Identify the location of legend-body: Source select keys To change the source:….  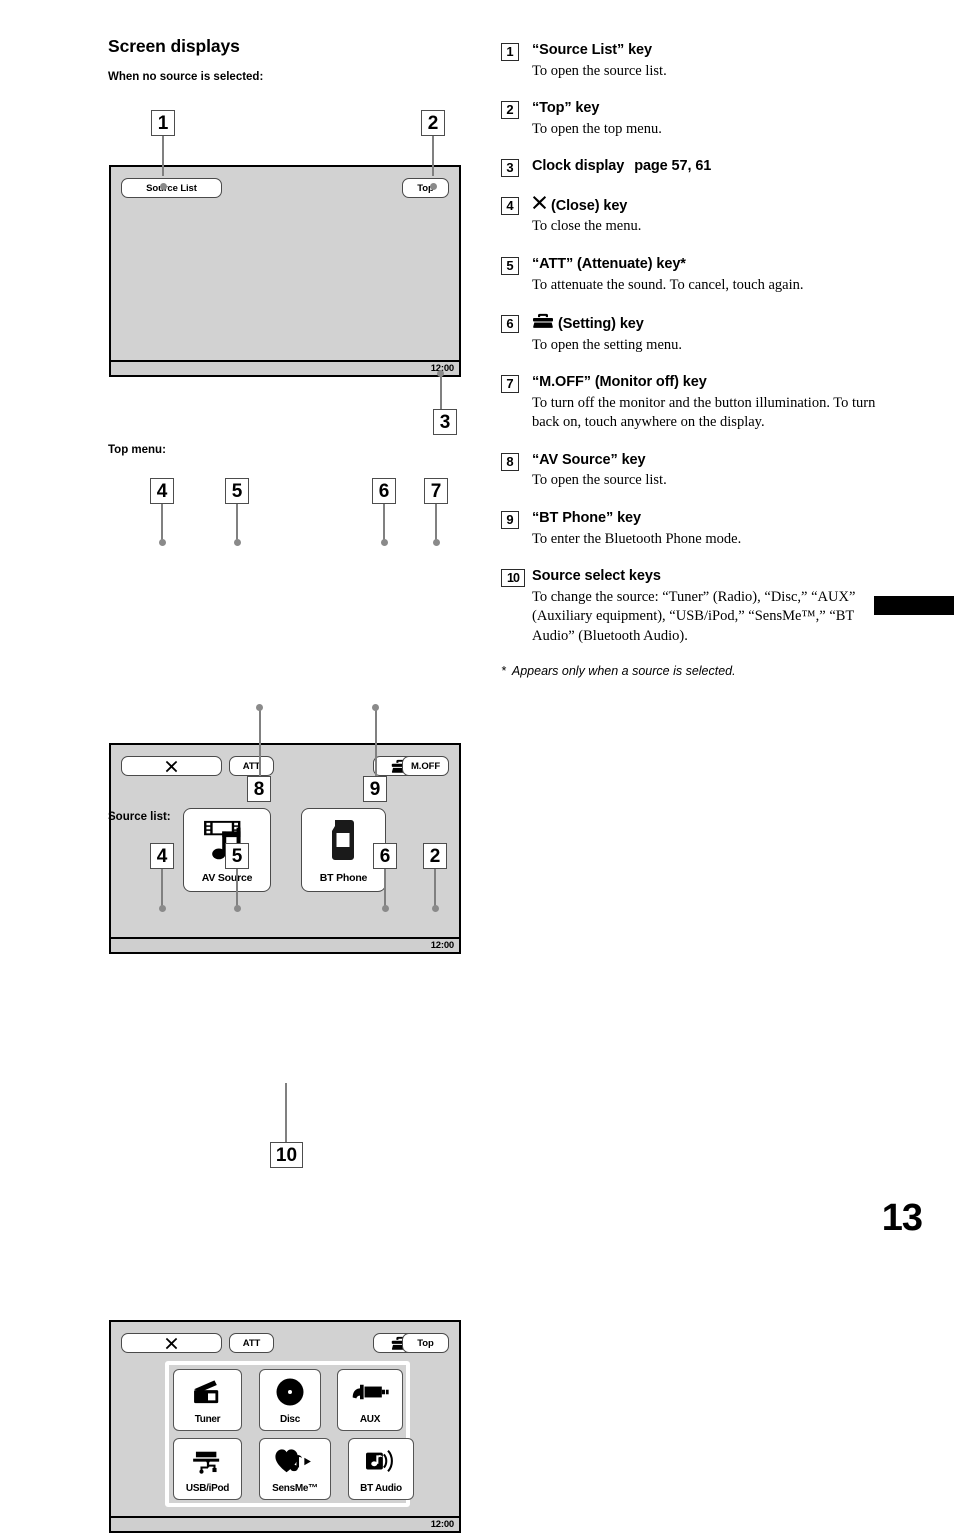
(706, 606).